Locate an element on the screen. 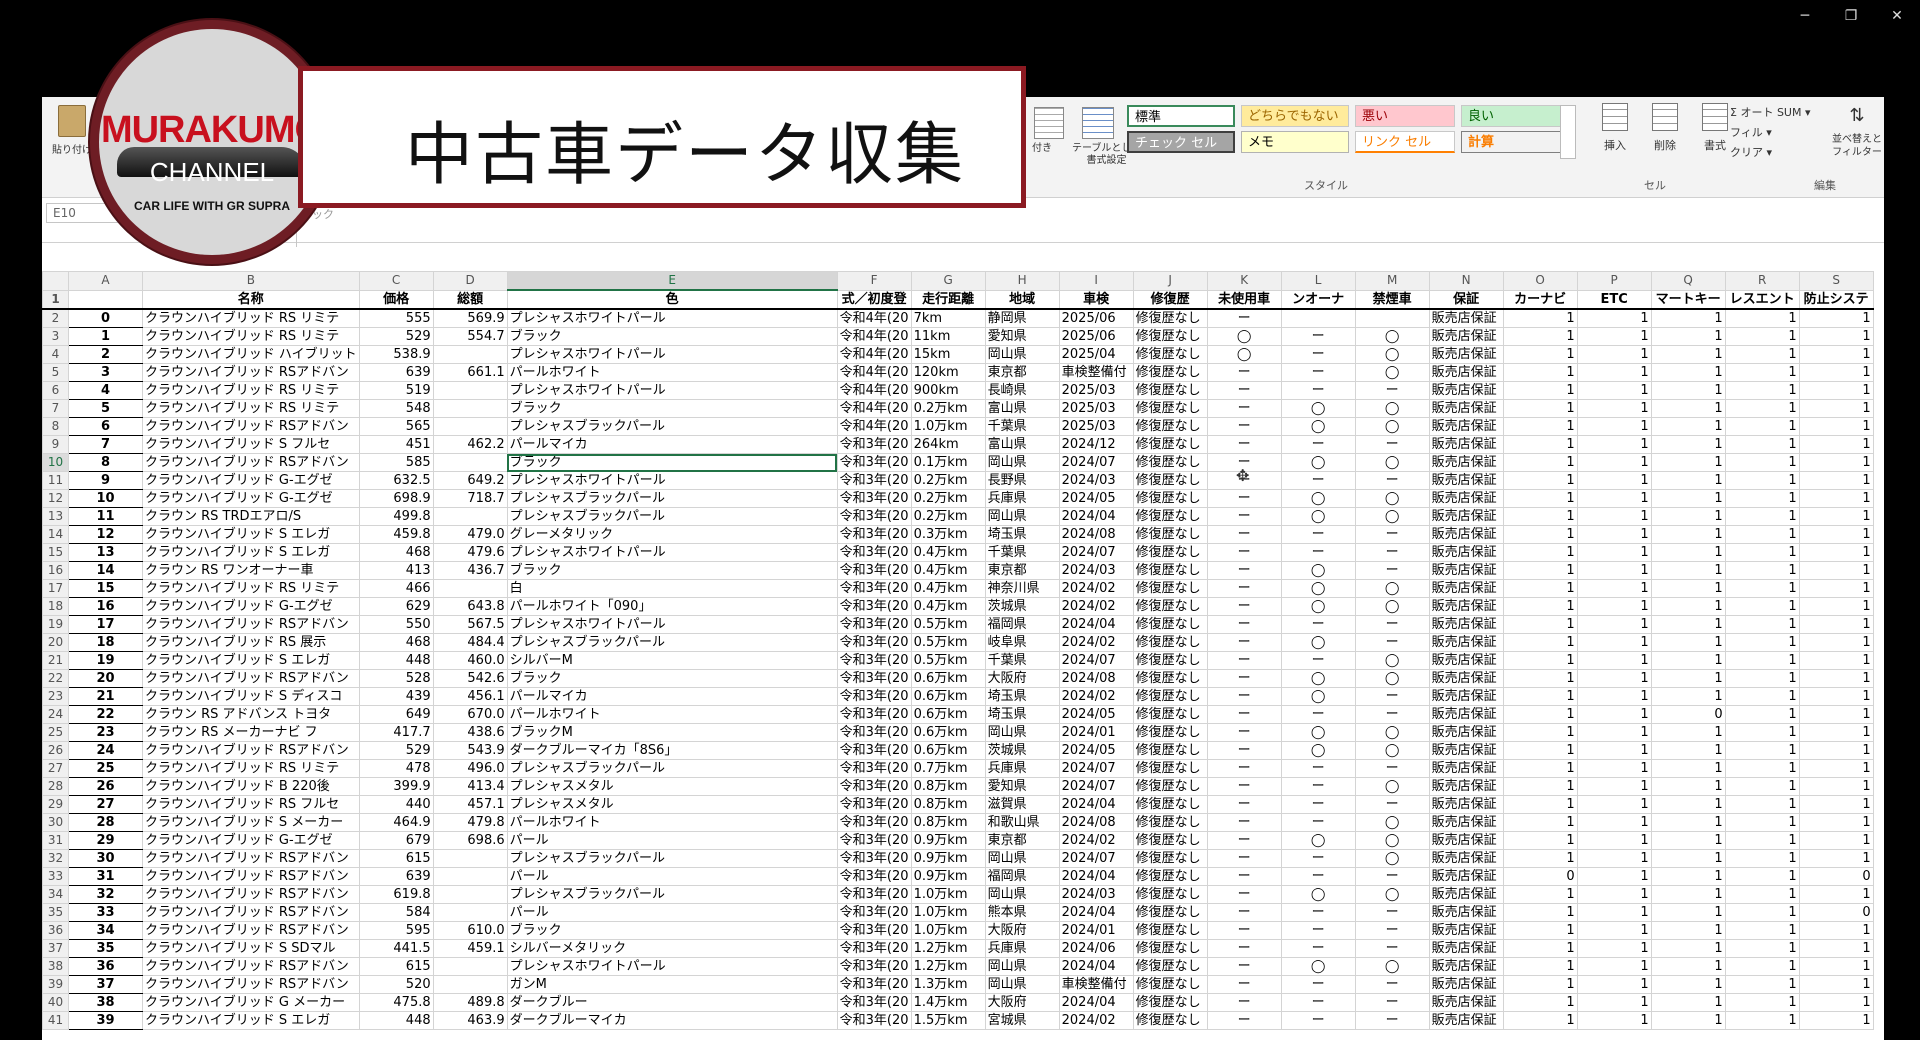 The image size is (1920, 1040). minimize-button: ─ is located at coordinates (1805, 16).